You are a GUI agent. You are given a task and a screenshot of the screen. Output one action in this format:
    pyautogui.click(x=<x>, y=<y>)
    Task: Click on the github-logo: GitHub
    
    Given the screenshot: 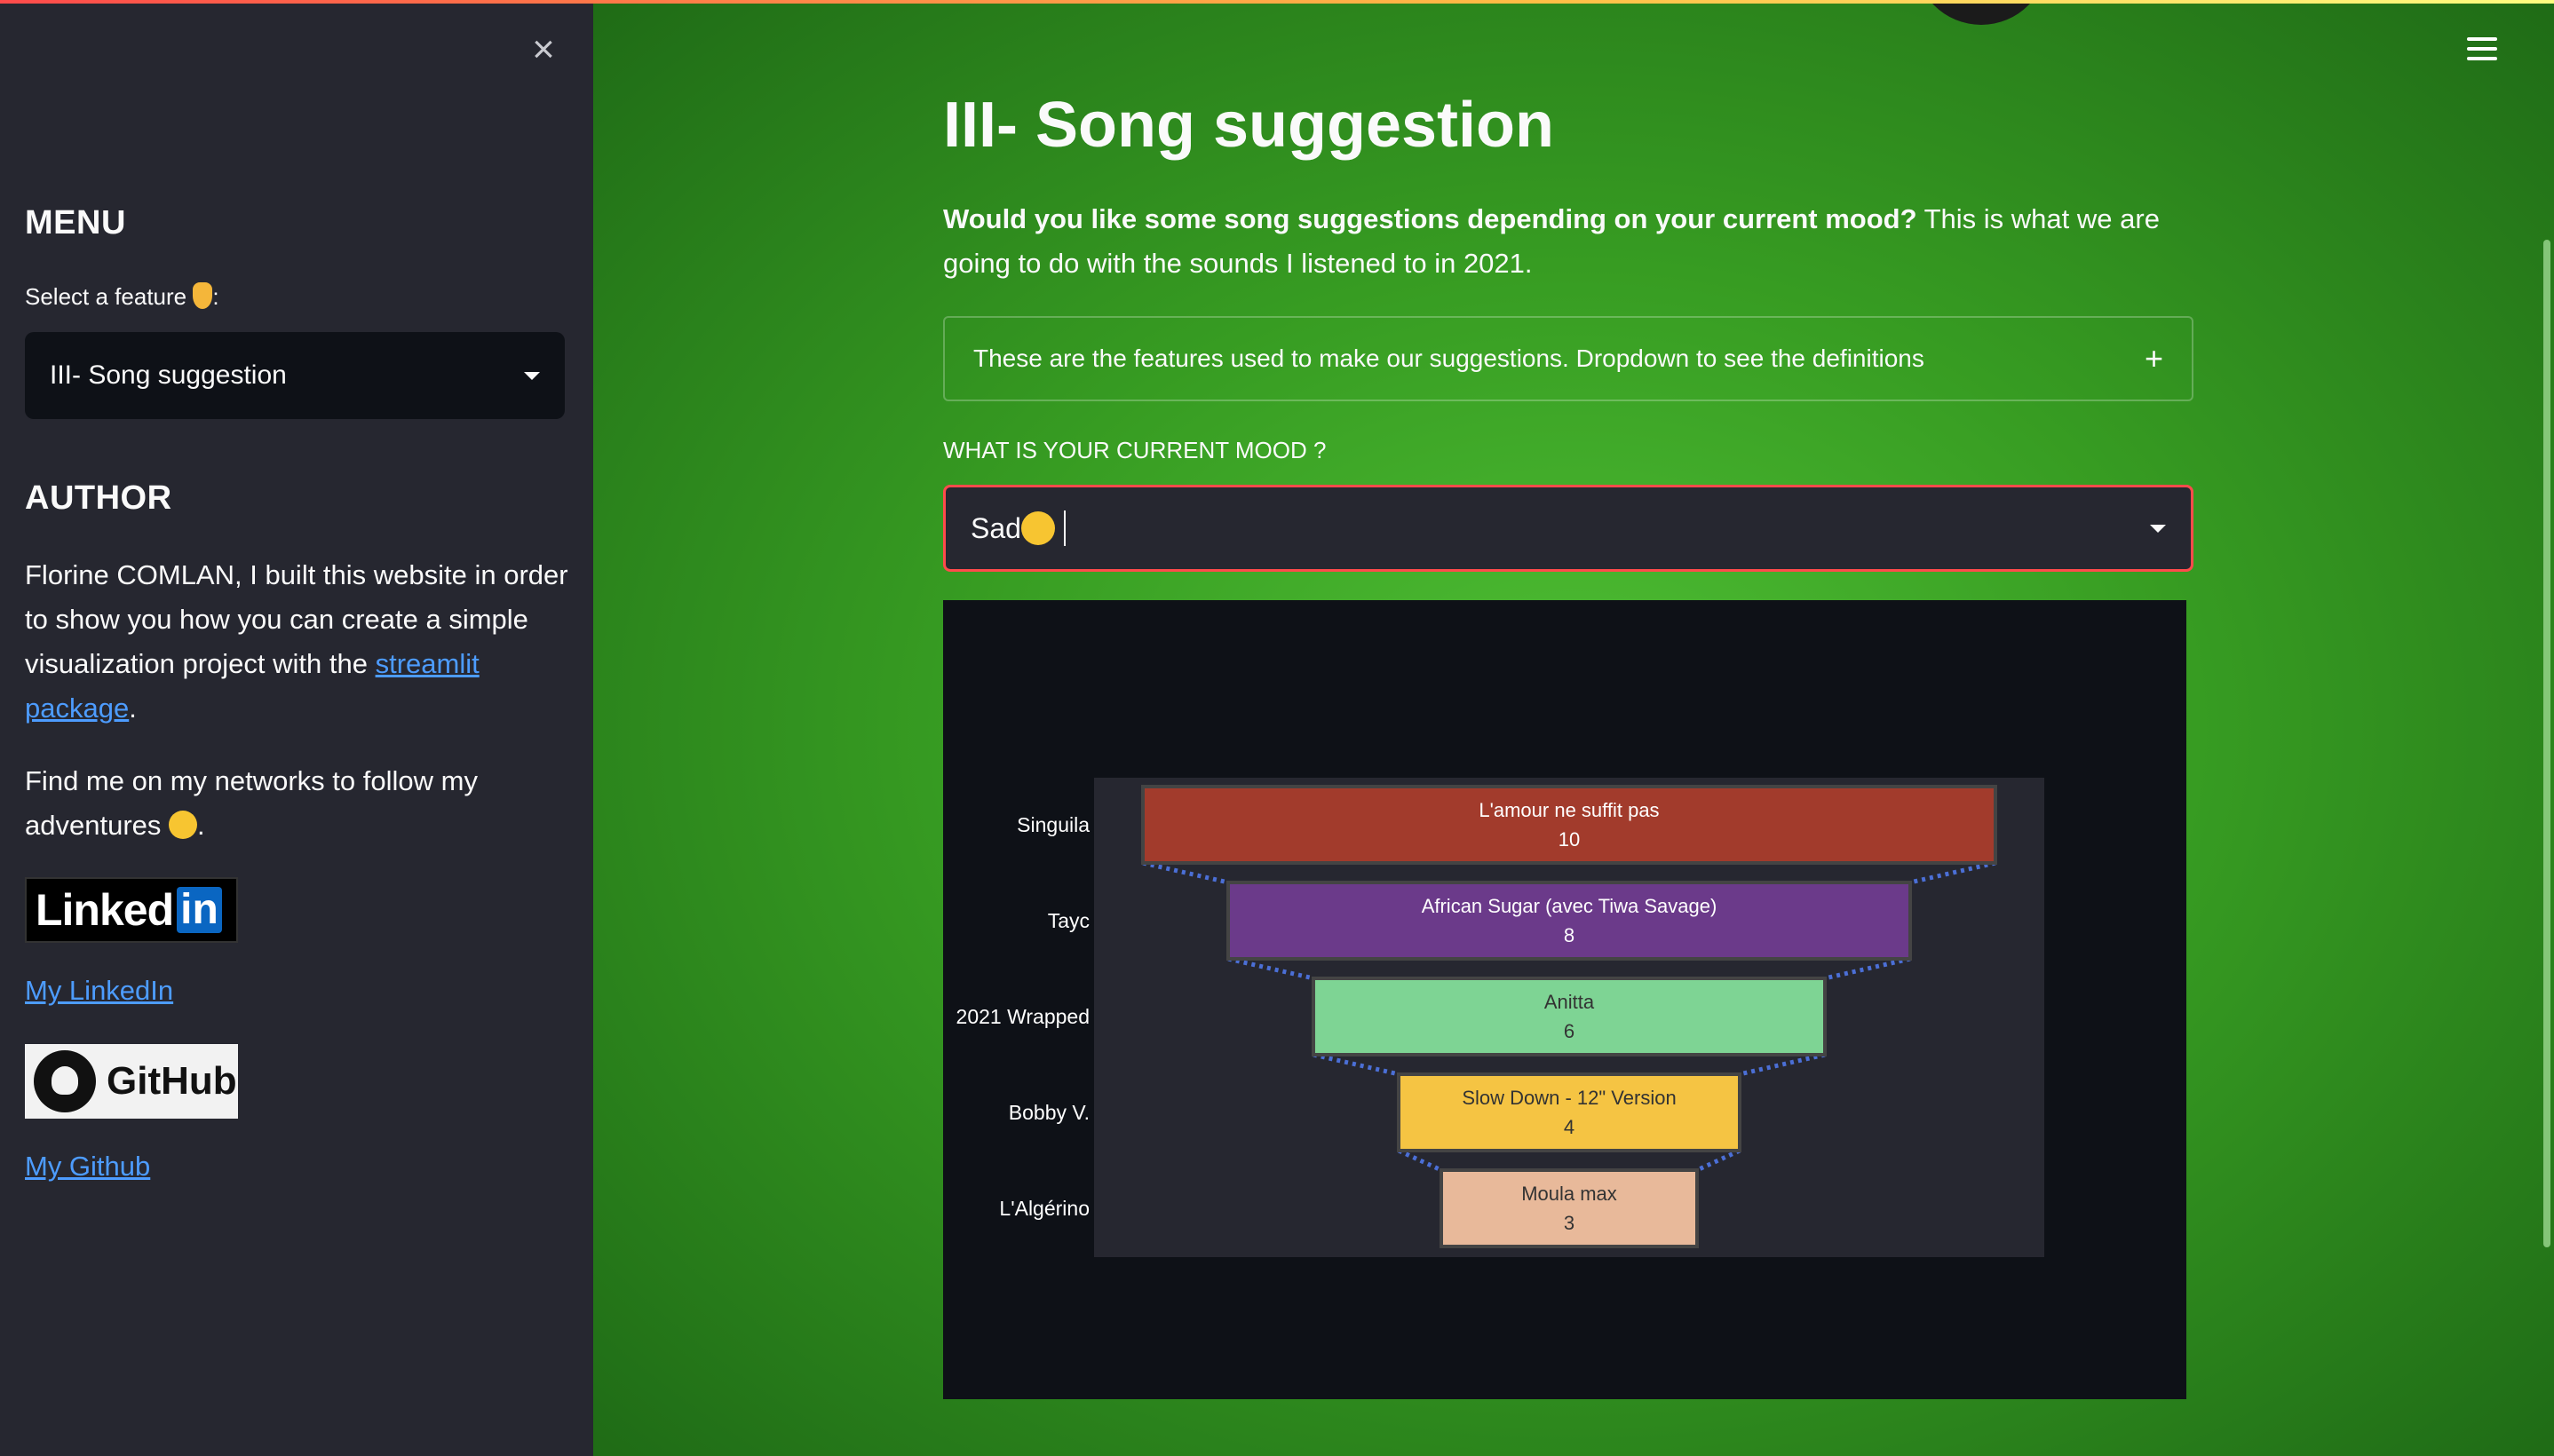 What is the action you would take?
    pyautogui.click(x=132, y=1081)
    